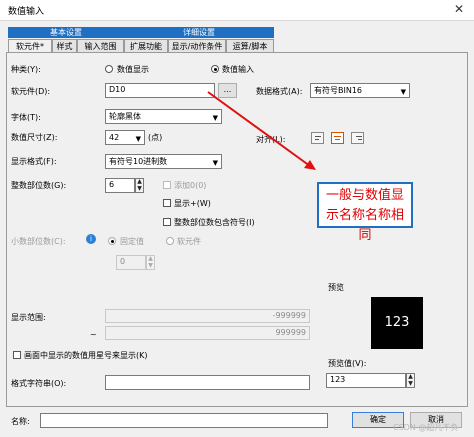 The height and width of the screenshot is (437, 474). Describe the element at coordinates (184, 420) in the screenshot. I see `name-input` at that location.